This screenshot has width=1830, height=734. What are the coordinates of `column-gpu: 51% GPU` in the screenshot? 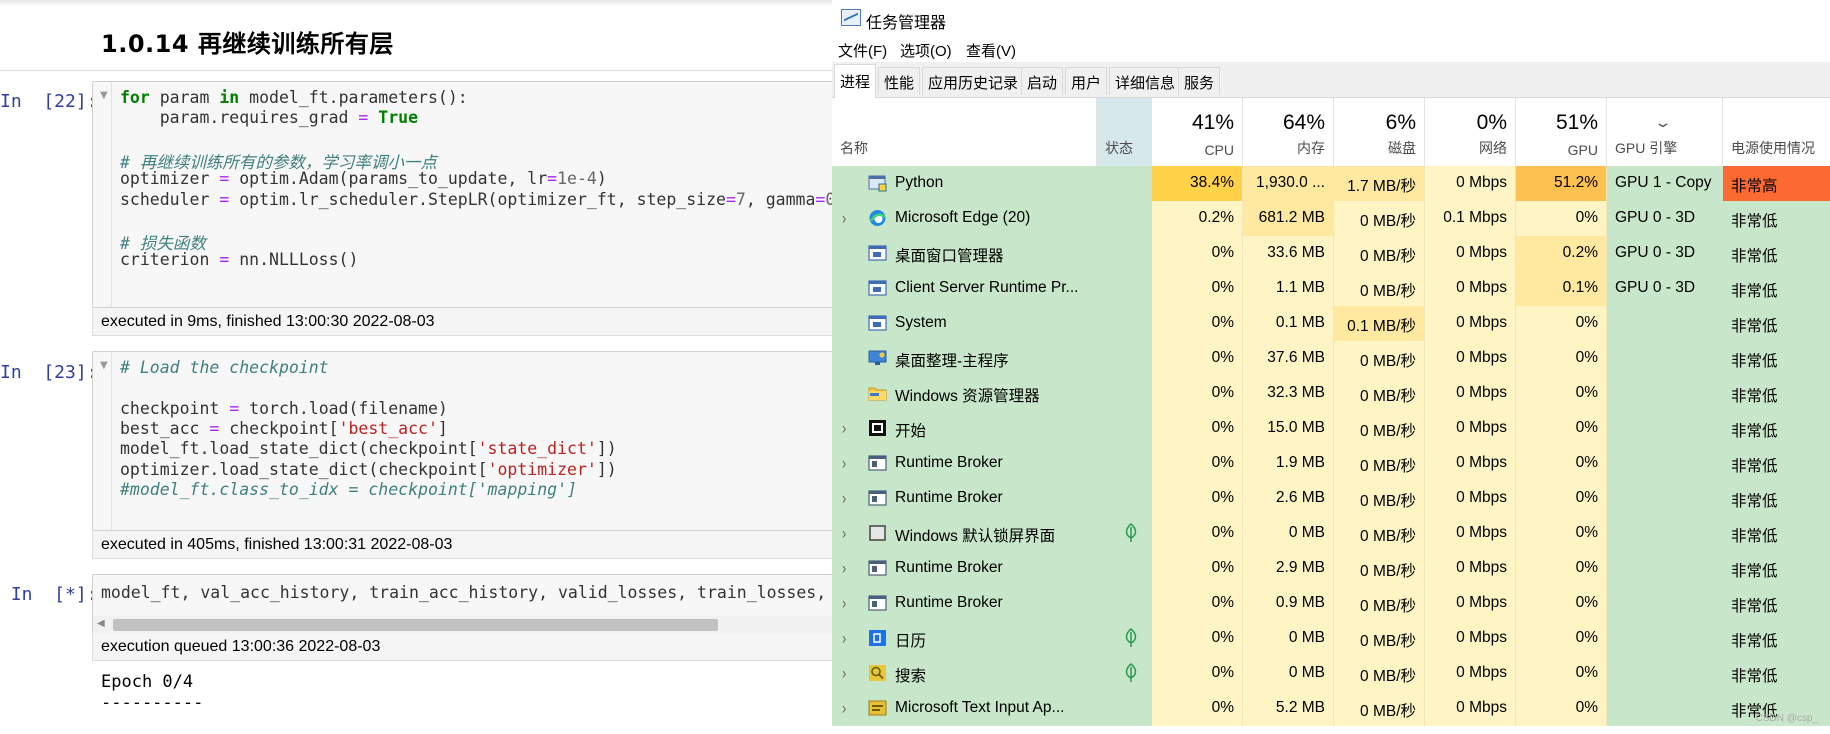 It's located at (1561, 132).